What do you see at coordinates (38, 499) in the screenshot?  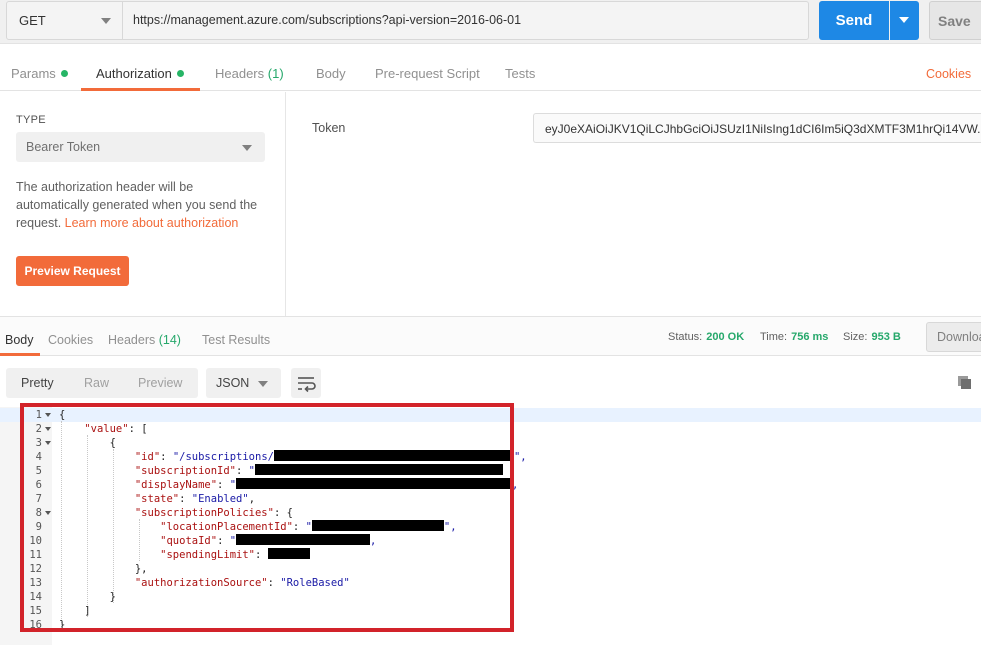 I see `line-number: 7` at bounding box center [38, 499].